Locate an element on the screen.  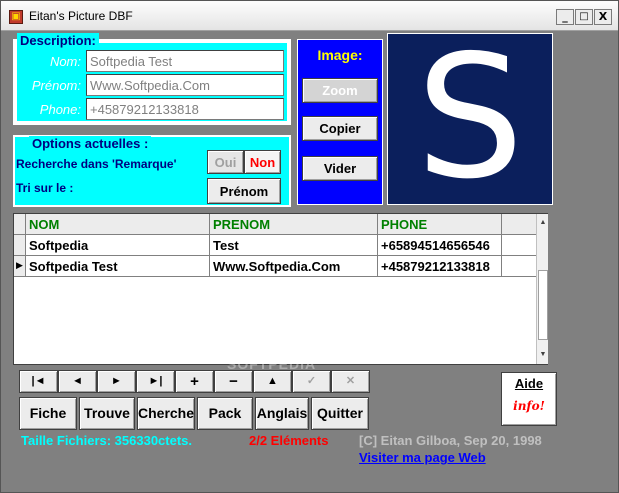
trouve-button: Trouve is located at coordinates (107, 413).